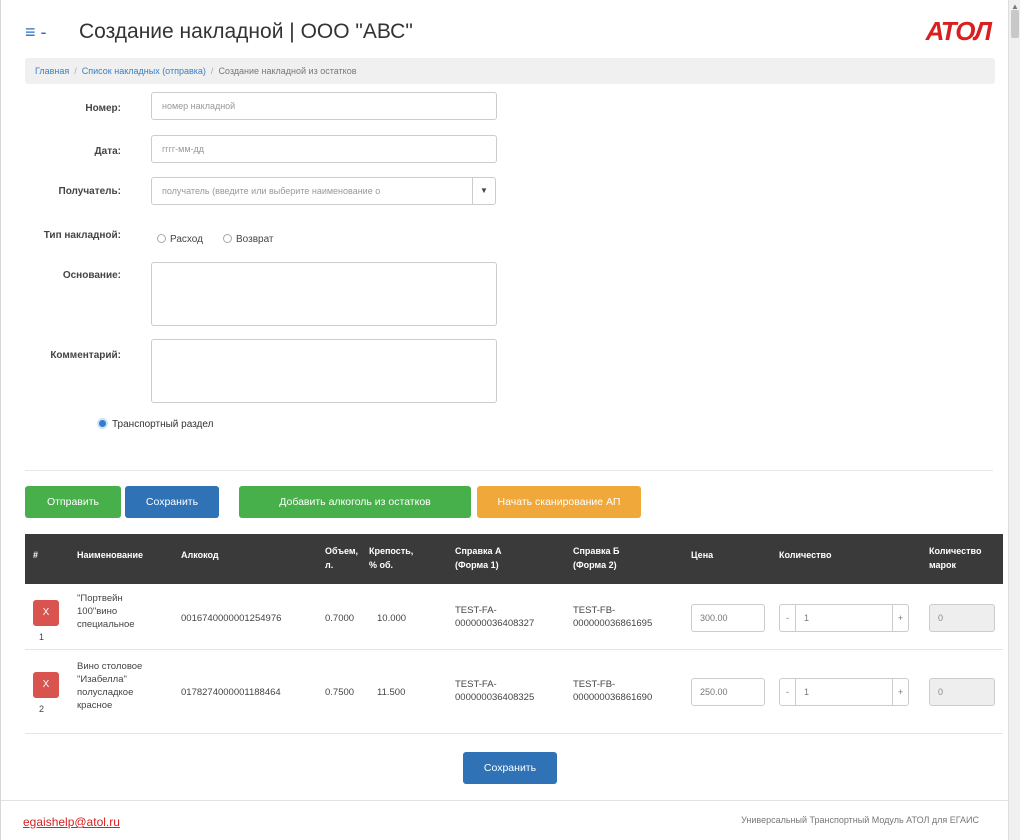 The height and width of the screenshot is (840, 1020). I want to click on comment-label: Комментарий:, so click(85, 355).